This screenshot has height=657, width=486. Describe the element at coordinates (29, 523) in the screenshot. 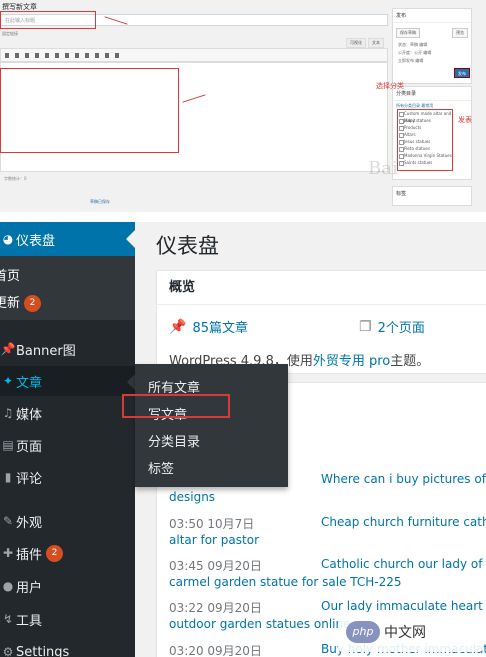

I see `sidebar-item-label: 外观` at that location.